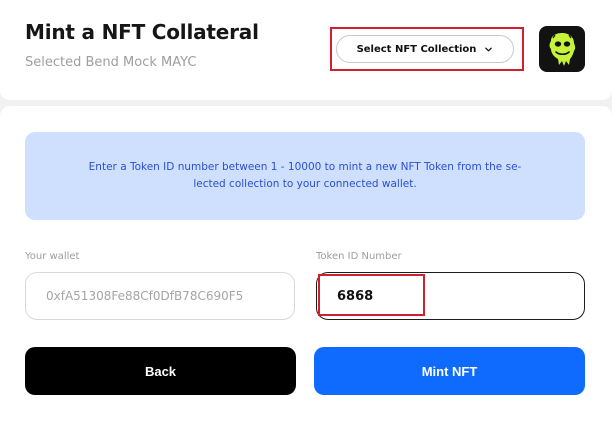  Describe the element at coordinates (449, 371) in the screenshot. I see `mint-nft-button: Mint NFT` at that location.